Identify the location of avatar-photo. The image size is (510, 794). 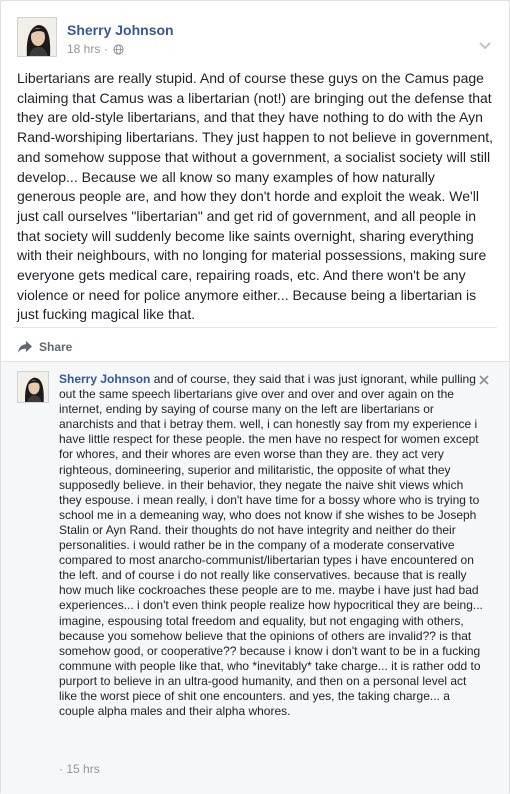
(37, 37).